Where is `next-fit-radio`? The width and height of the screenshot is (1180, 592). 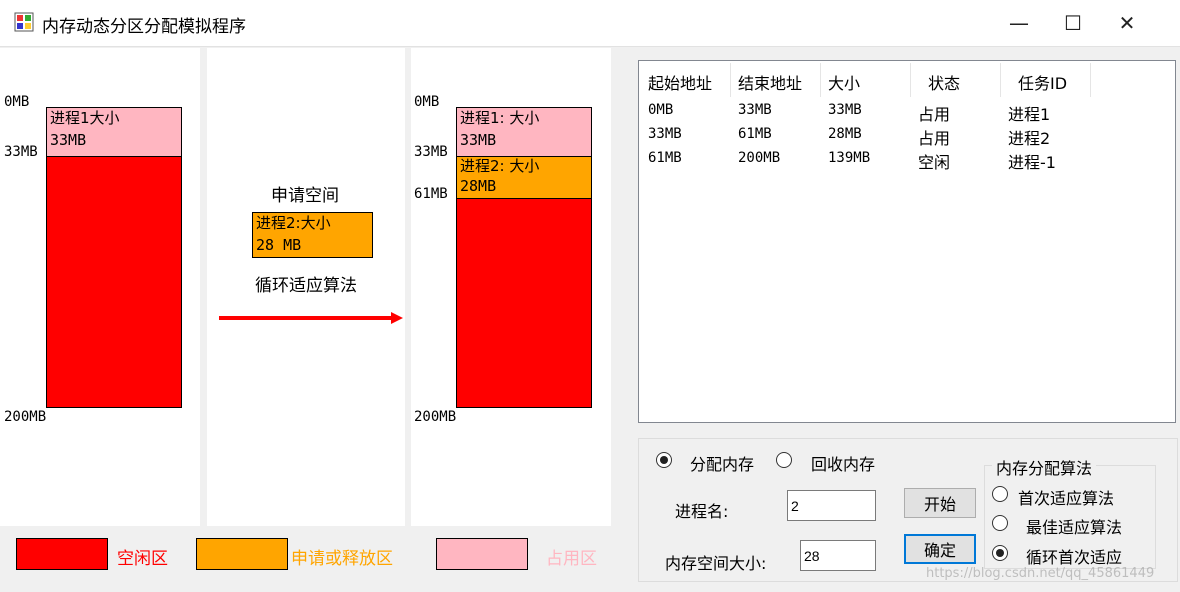 next-fit-radio is located at coordinates (1000, 553).